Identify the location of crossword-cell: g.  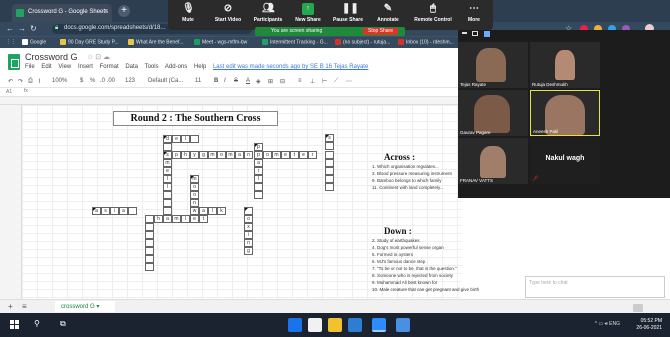
(248, 251).